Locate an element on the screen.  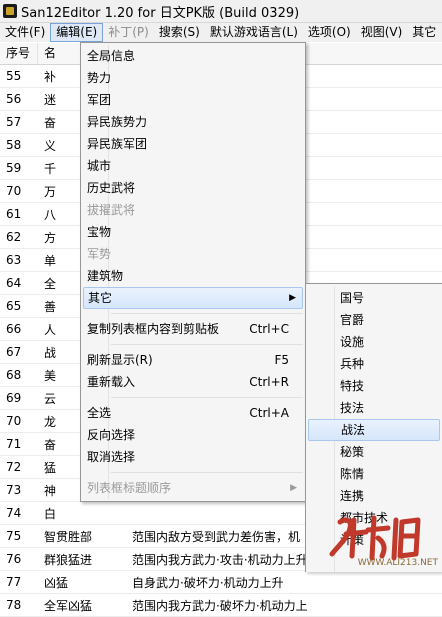
edit-menu-item: 其它 ▶ is located at coordinates (193, 298).